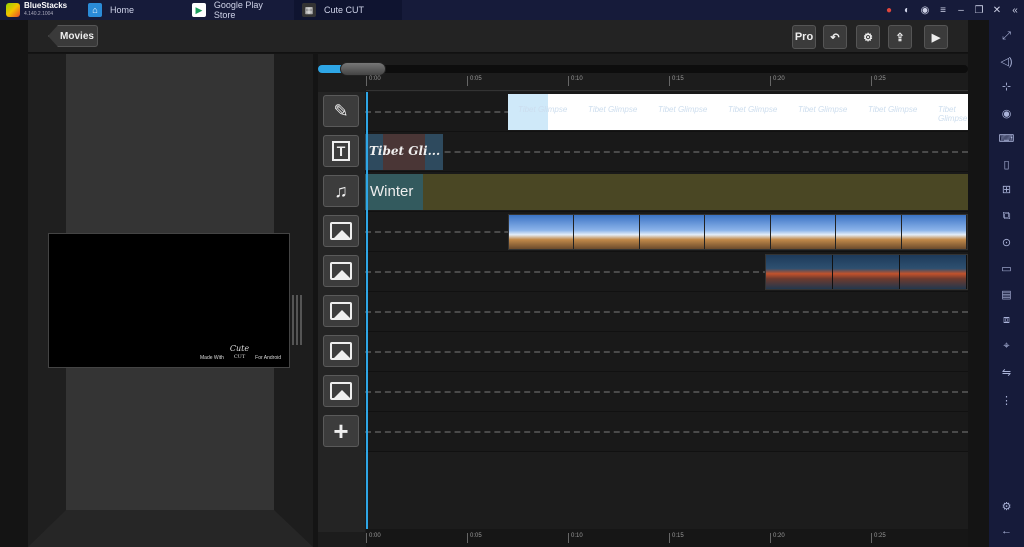 This screenshot has width=1024, height=547. Describe the element at coordinates (900, 37) in the screenshot. I see `export-button: ⇪` at that location.